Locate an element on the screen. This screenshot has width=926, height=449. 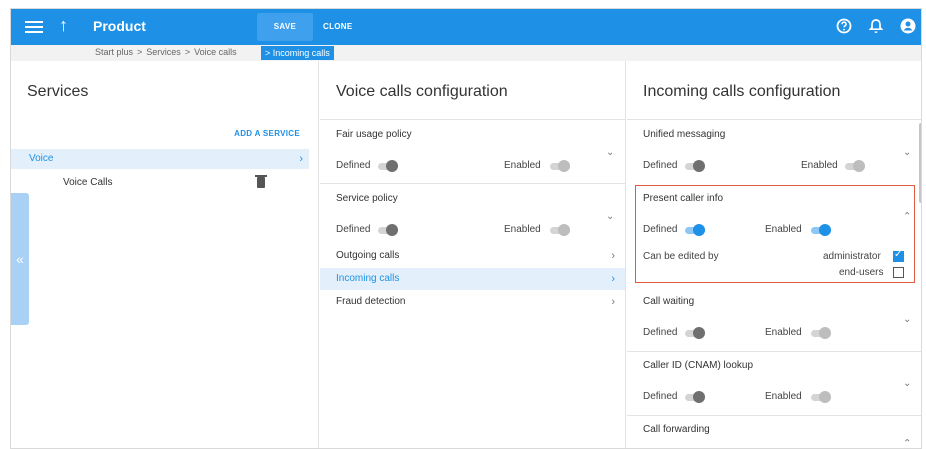
account-icon is located at coordinates (908, 26).